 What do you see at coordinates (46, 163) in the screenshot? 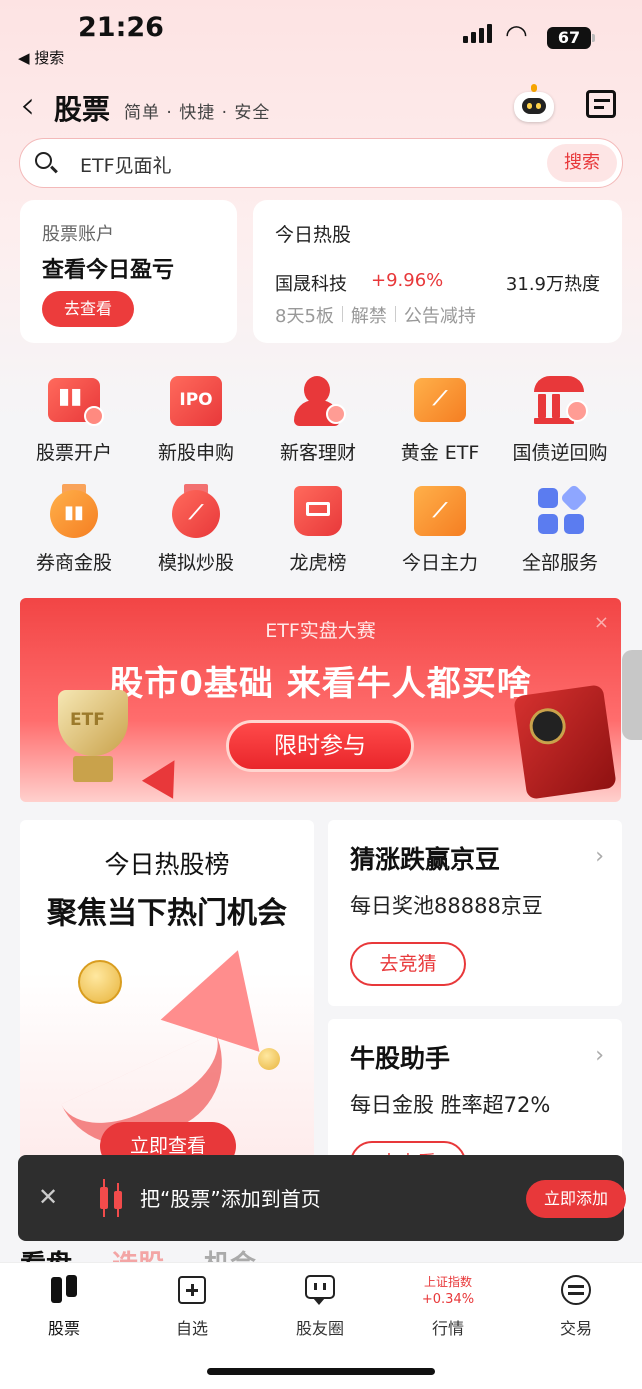
I see `search-icon` at bounding box center [46, 163].